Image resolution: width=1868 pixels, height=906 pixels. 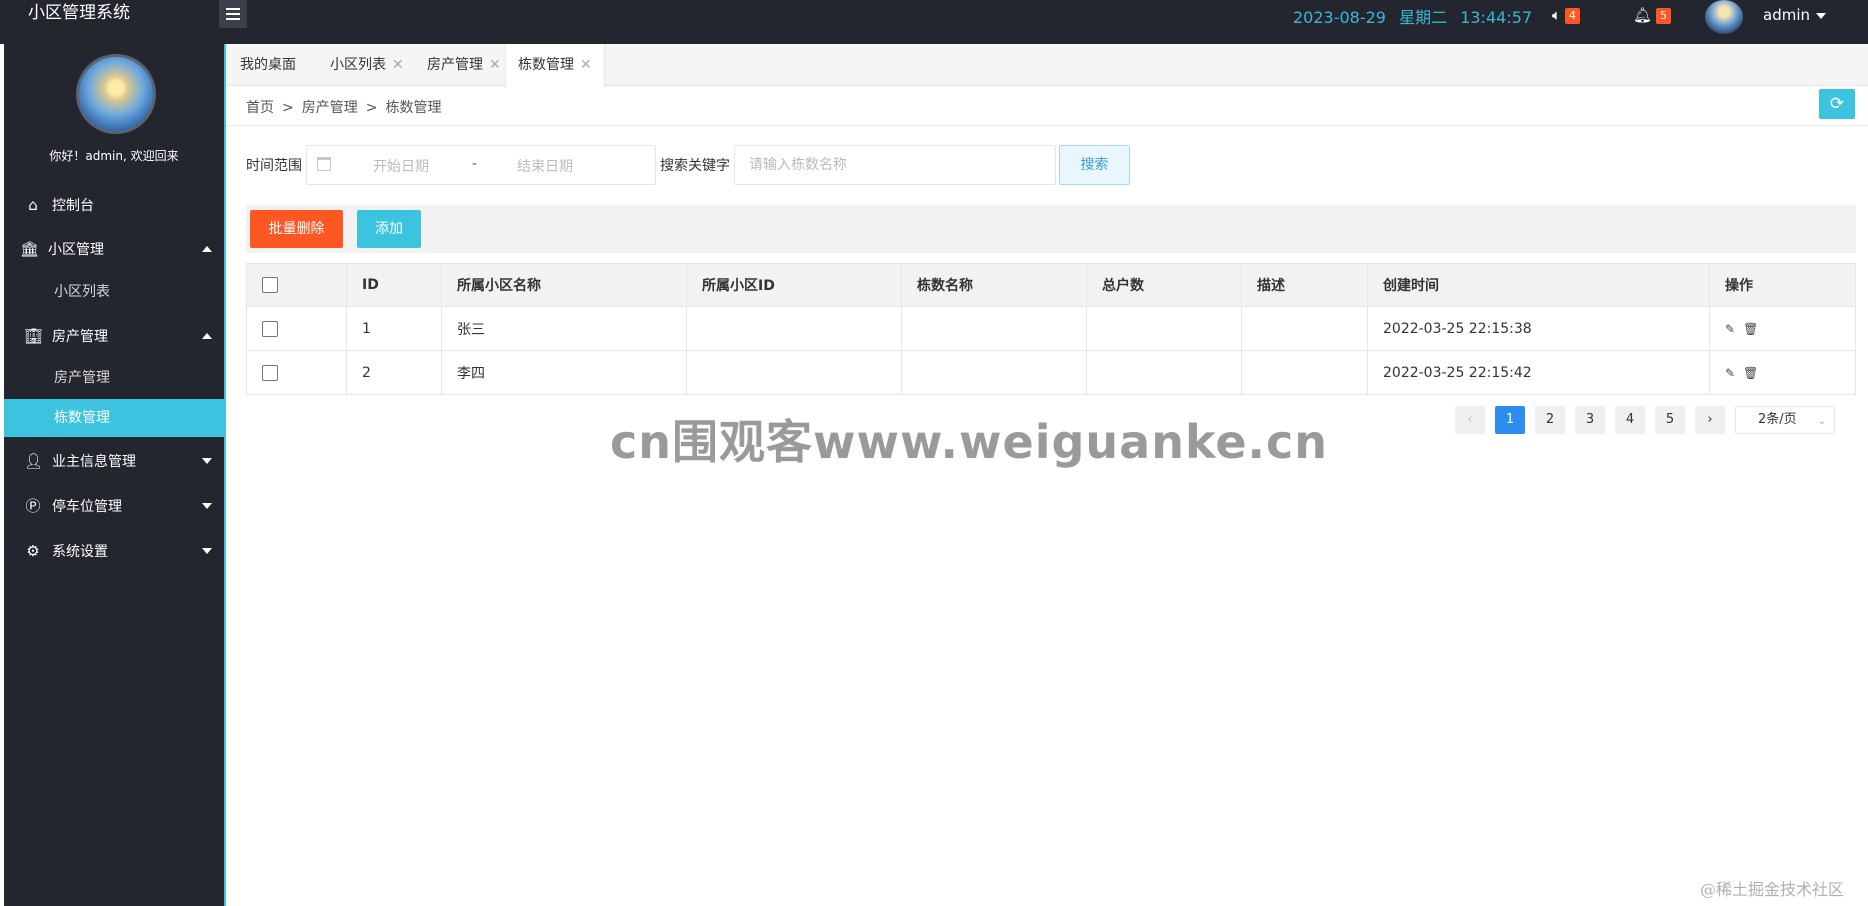 I want to click on bell-notification: 🔔︎ 5, so click(x=1652, y=15).